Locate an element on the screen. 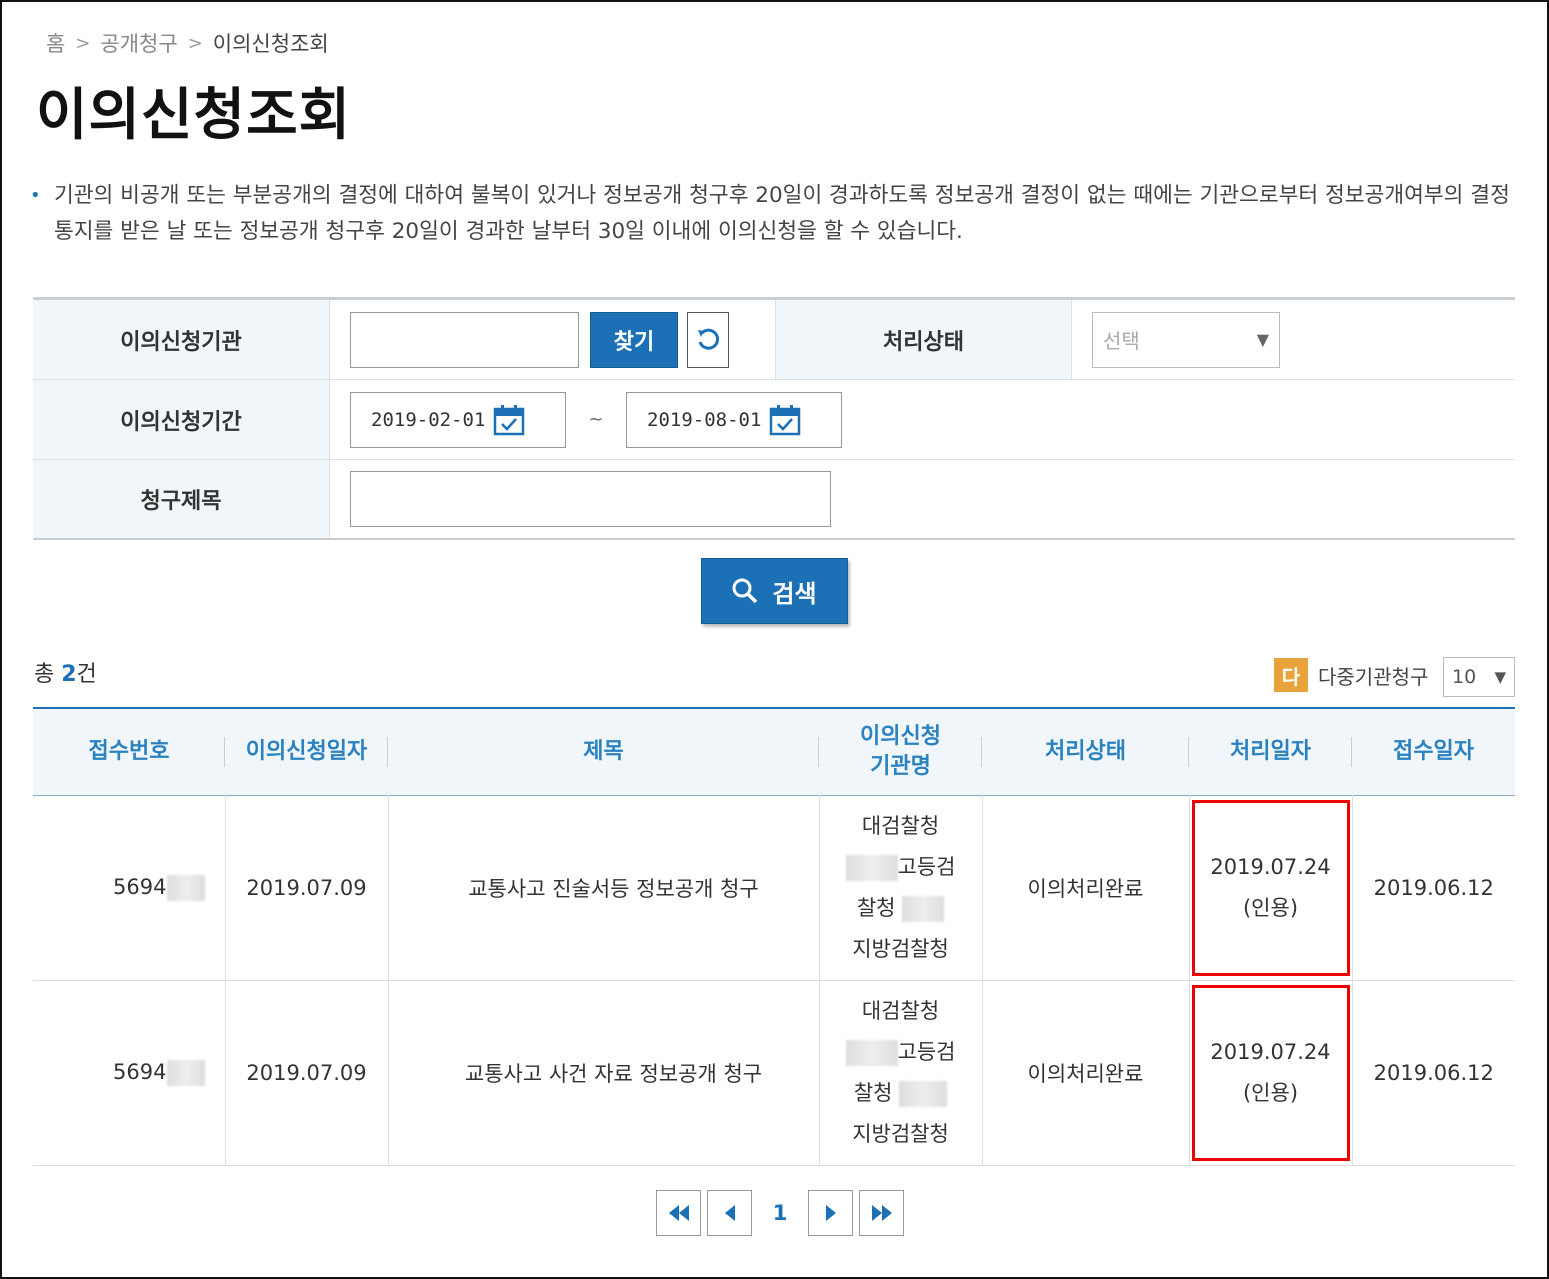 The height and width of the screenshot is (1279, 1549). reset-button is located at coordinates (708, 339).